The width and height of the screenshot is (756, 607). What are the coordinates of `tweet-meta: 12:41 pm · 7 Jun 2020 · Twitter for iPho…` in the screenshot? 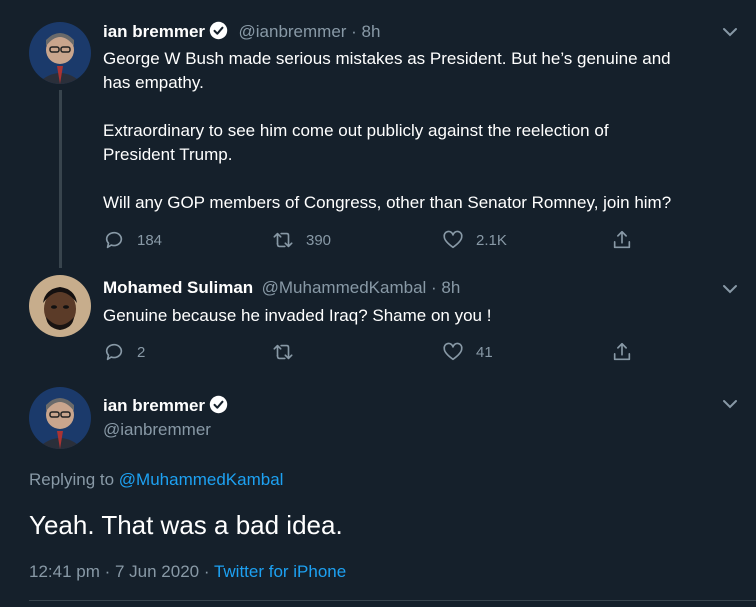 It's located at (187, 572).